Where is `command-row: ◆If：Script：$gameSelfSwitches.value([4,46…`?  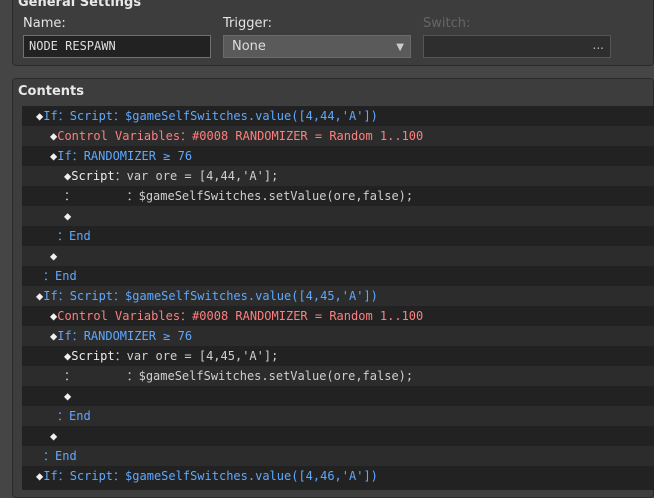 command-row: ◆If：Script：$gameSelfSwitches.value([4,46… is located at coordinates (338, 476).